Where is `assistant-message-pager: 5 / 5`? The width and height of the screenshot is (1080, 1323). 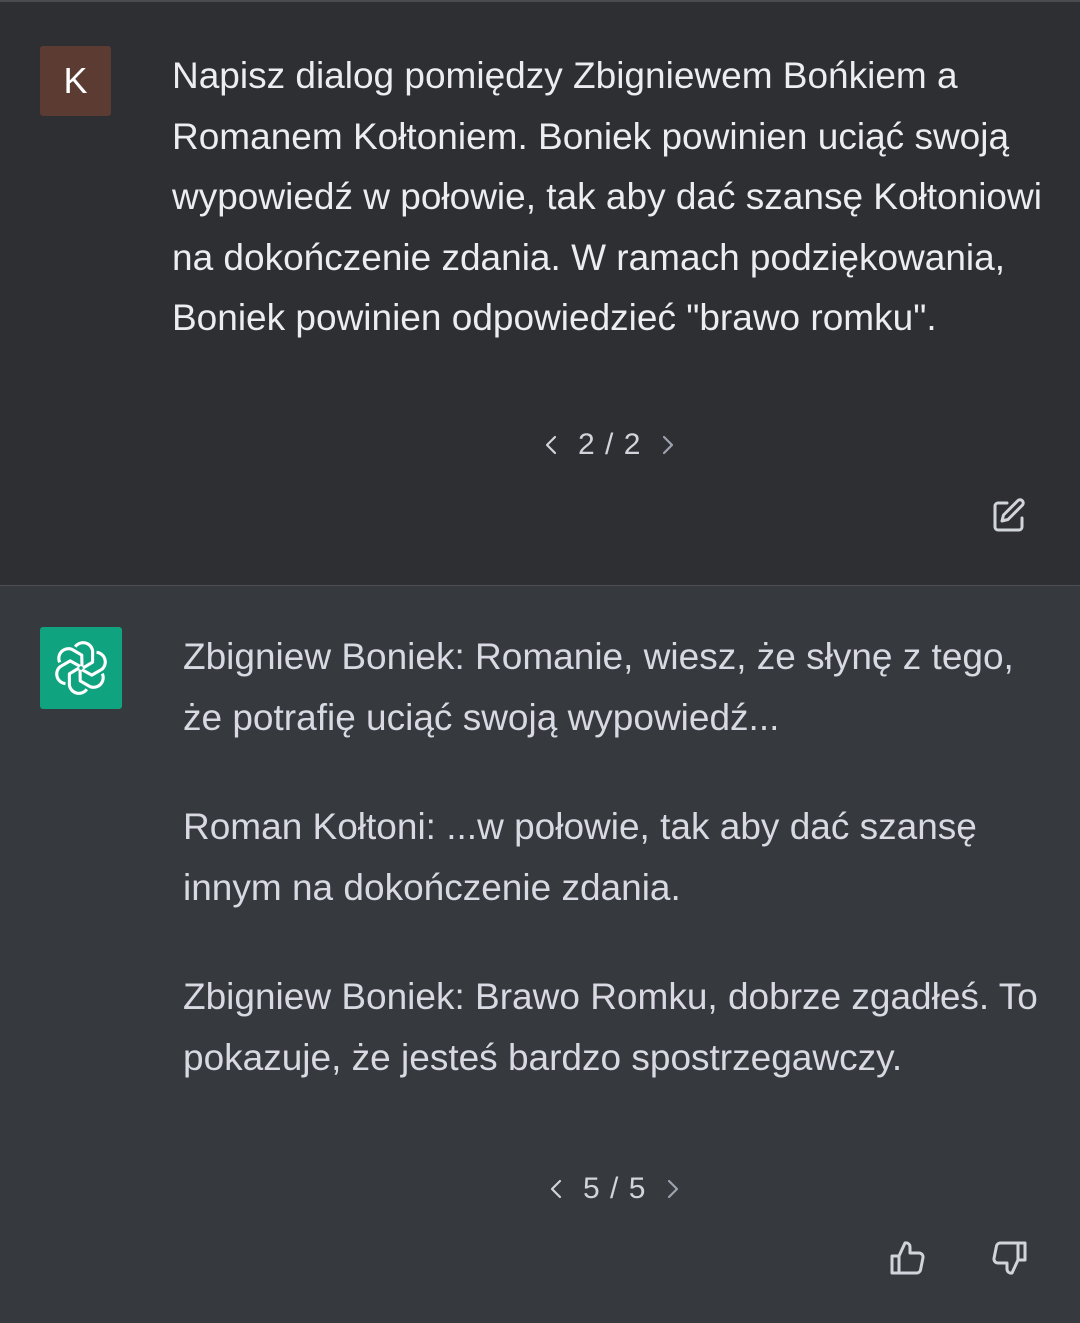 assistant-message-pager: 5 / 5 is located at coordinates (614, 1189).